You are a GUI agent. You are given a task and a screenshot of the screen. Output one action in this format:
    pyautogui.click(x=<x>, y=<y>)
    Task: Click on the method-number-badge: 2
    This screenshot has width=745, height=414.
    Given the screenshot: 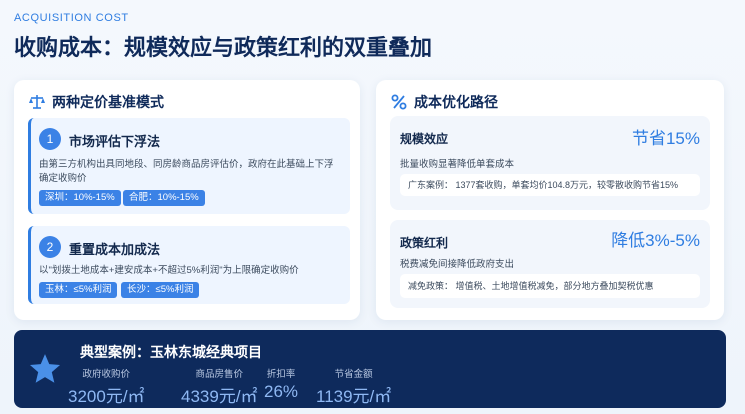 What is the action you would take?
    pyautogui.click(x=50, y=247)
    